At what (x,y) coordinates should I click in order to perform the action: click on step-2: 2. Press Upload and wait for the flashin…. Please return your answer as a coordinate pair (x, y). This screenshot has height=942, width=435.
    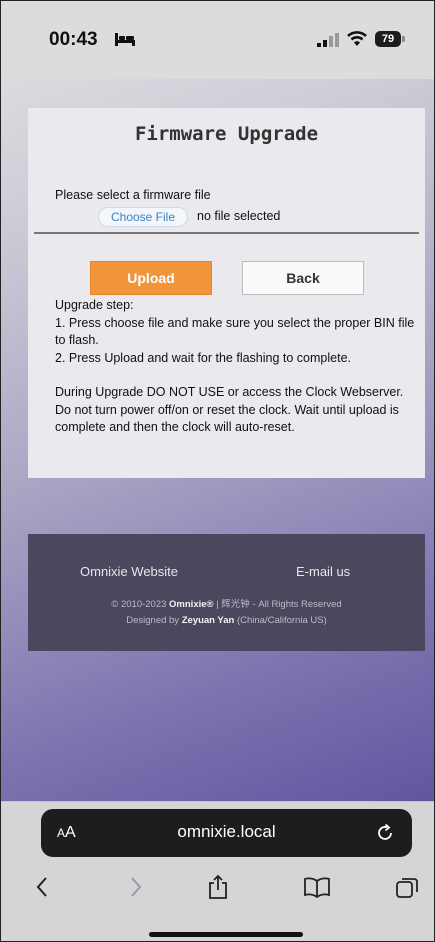
    Looking at the image, I should click on (203, 357).